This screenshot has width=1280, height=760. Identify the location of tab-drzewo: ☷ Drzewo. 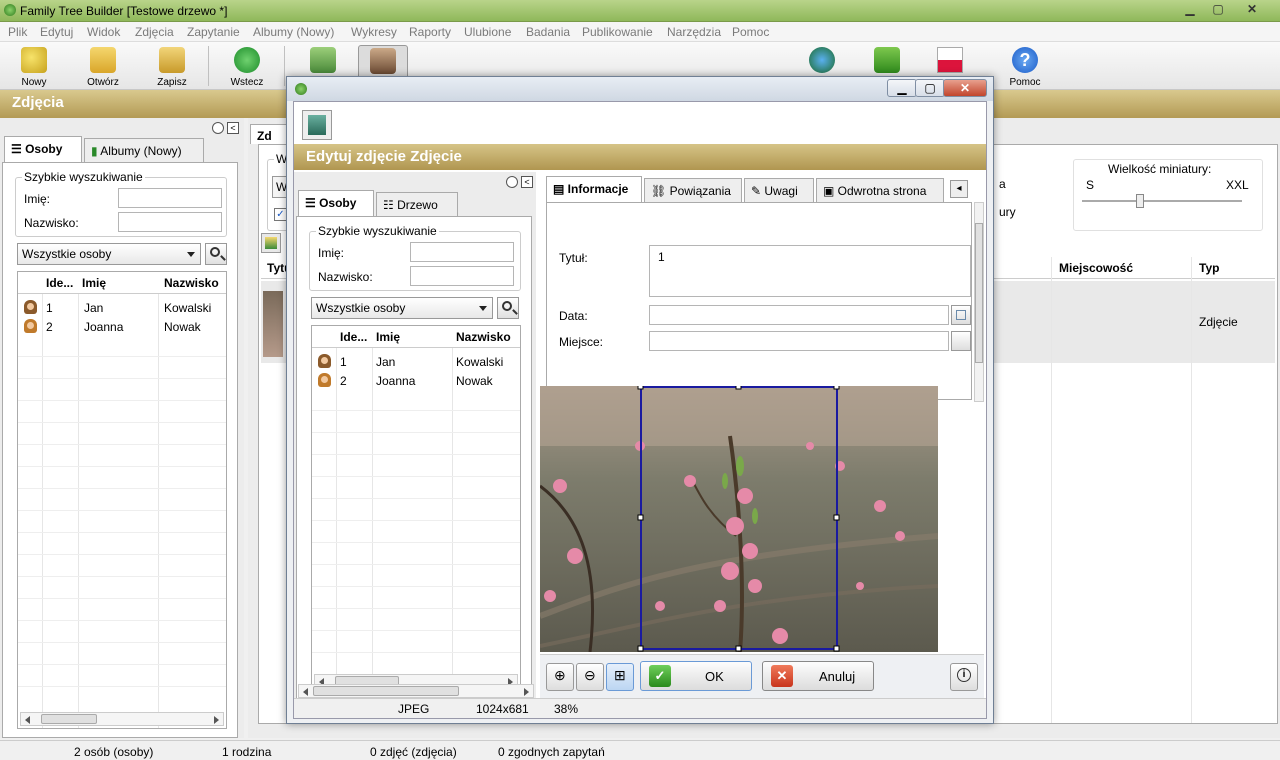
(417, 204).